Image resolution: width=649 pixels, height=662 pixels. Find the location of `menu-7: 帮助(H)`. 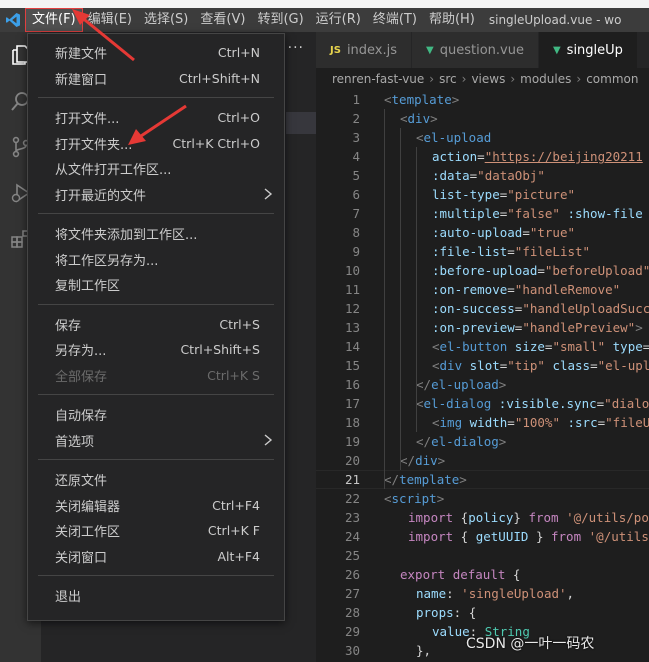

menu-7: 帮助(H) is located at coordinates (452, 20).